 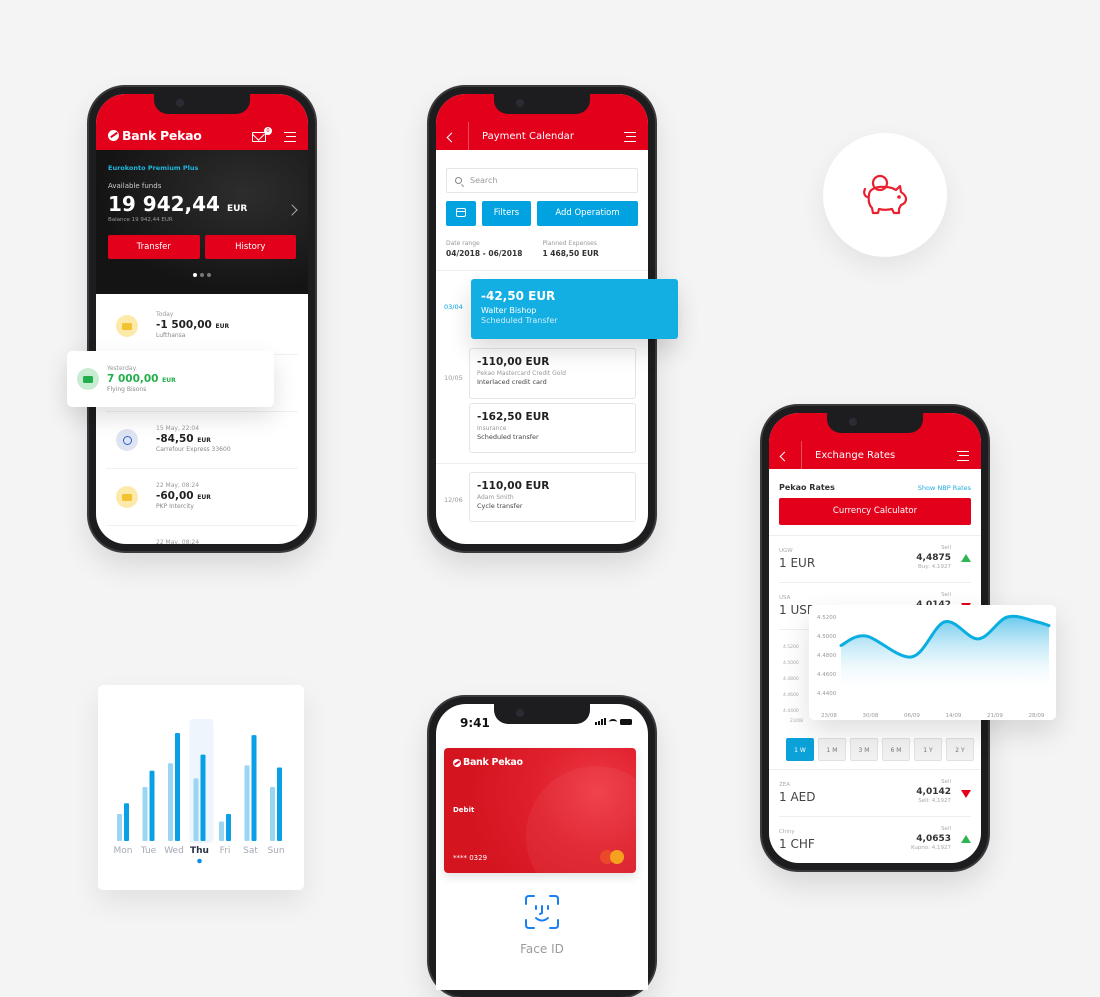 I want to click on day-label: Fri, so click(x=225, y=851).